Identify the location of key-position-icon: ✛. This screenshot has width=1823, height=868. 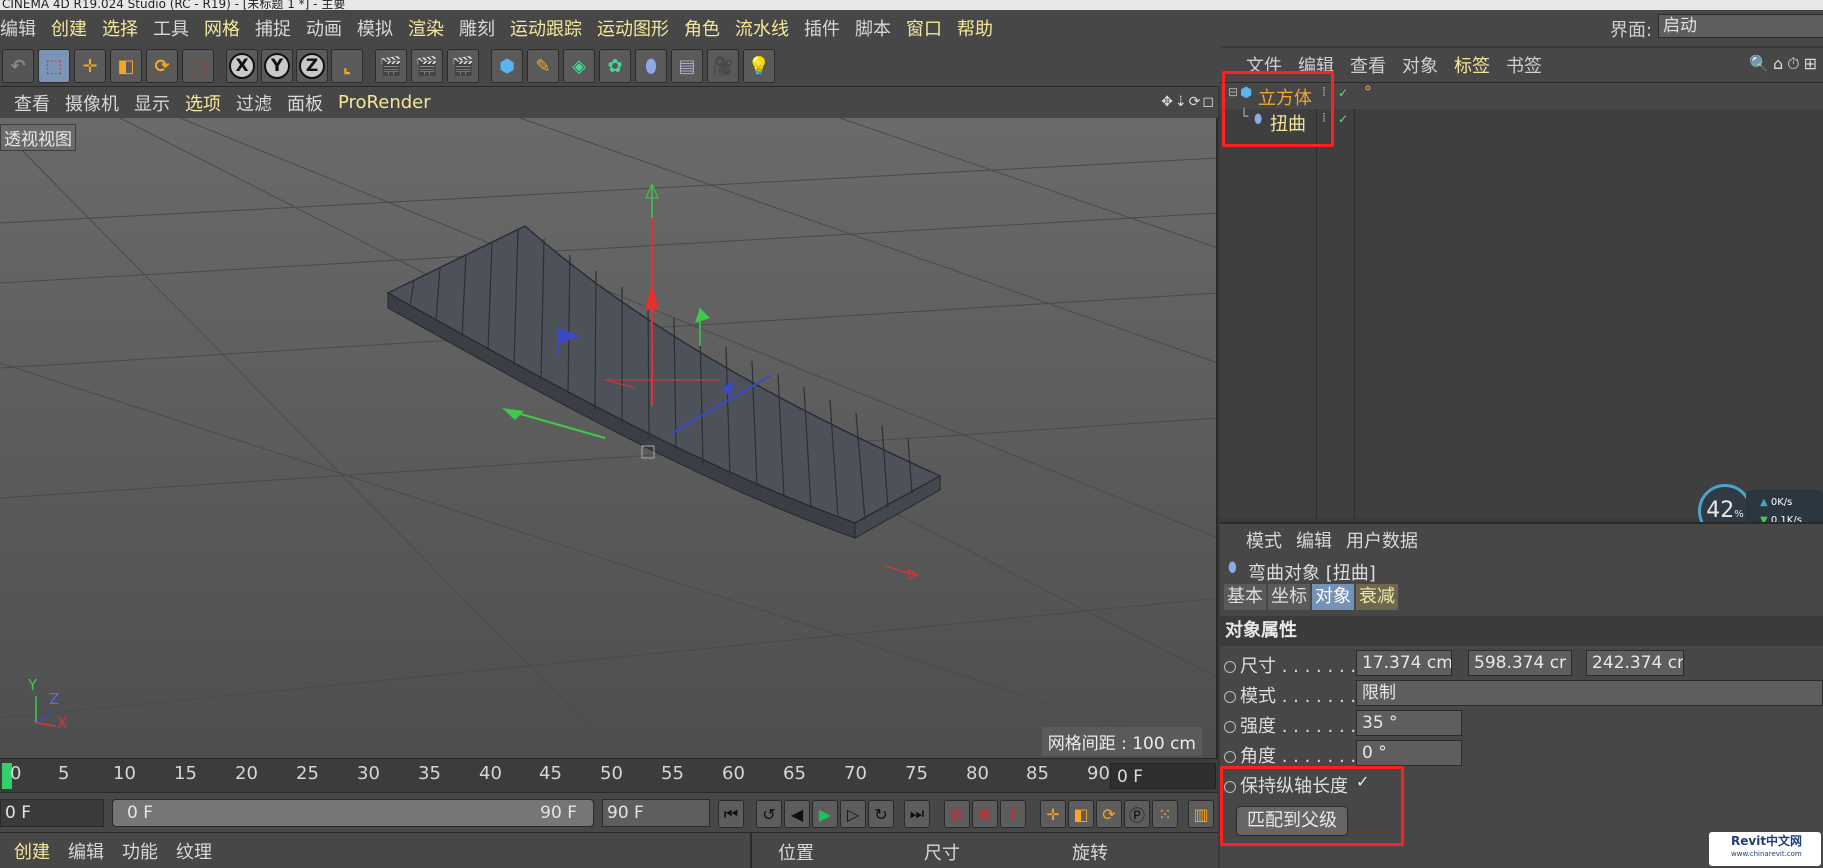
(1053, 814).